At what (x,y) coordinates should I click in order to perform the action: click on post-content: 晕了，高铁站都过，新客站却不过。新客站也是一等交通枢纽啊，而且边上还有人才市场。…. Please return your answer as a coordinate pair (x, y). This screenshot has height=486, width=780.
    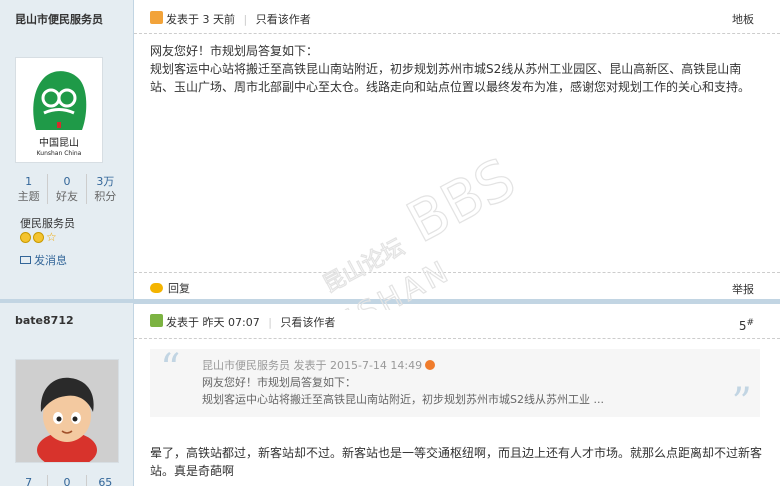
    Looking at the image, I should click on (456, 462).